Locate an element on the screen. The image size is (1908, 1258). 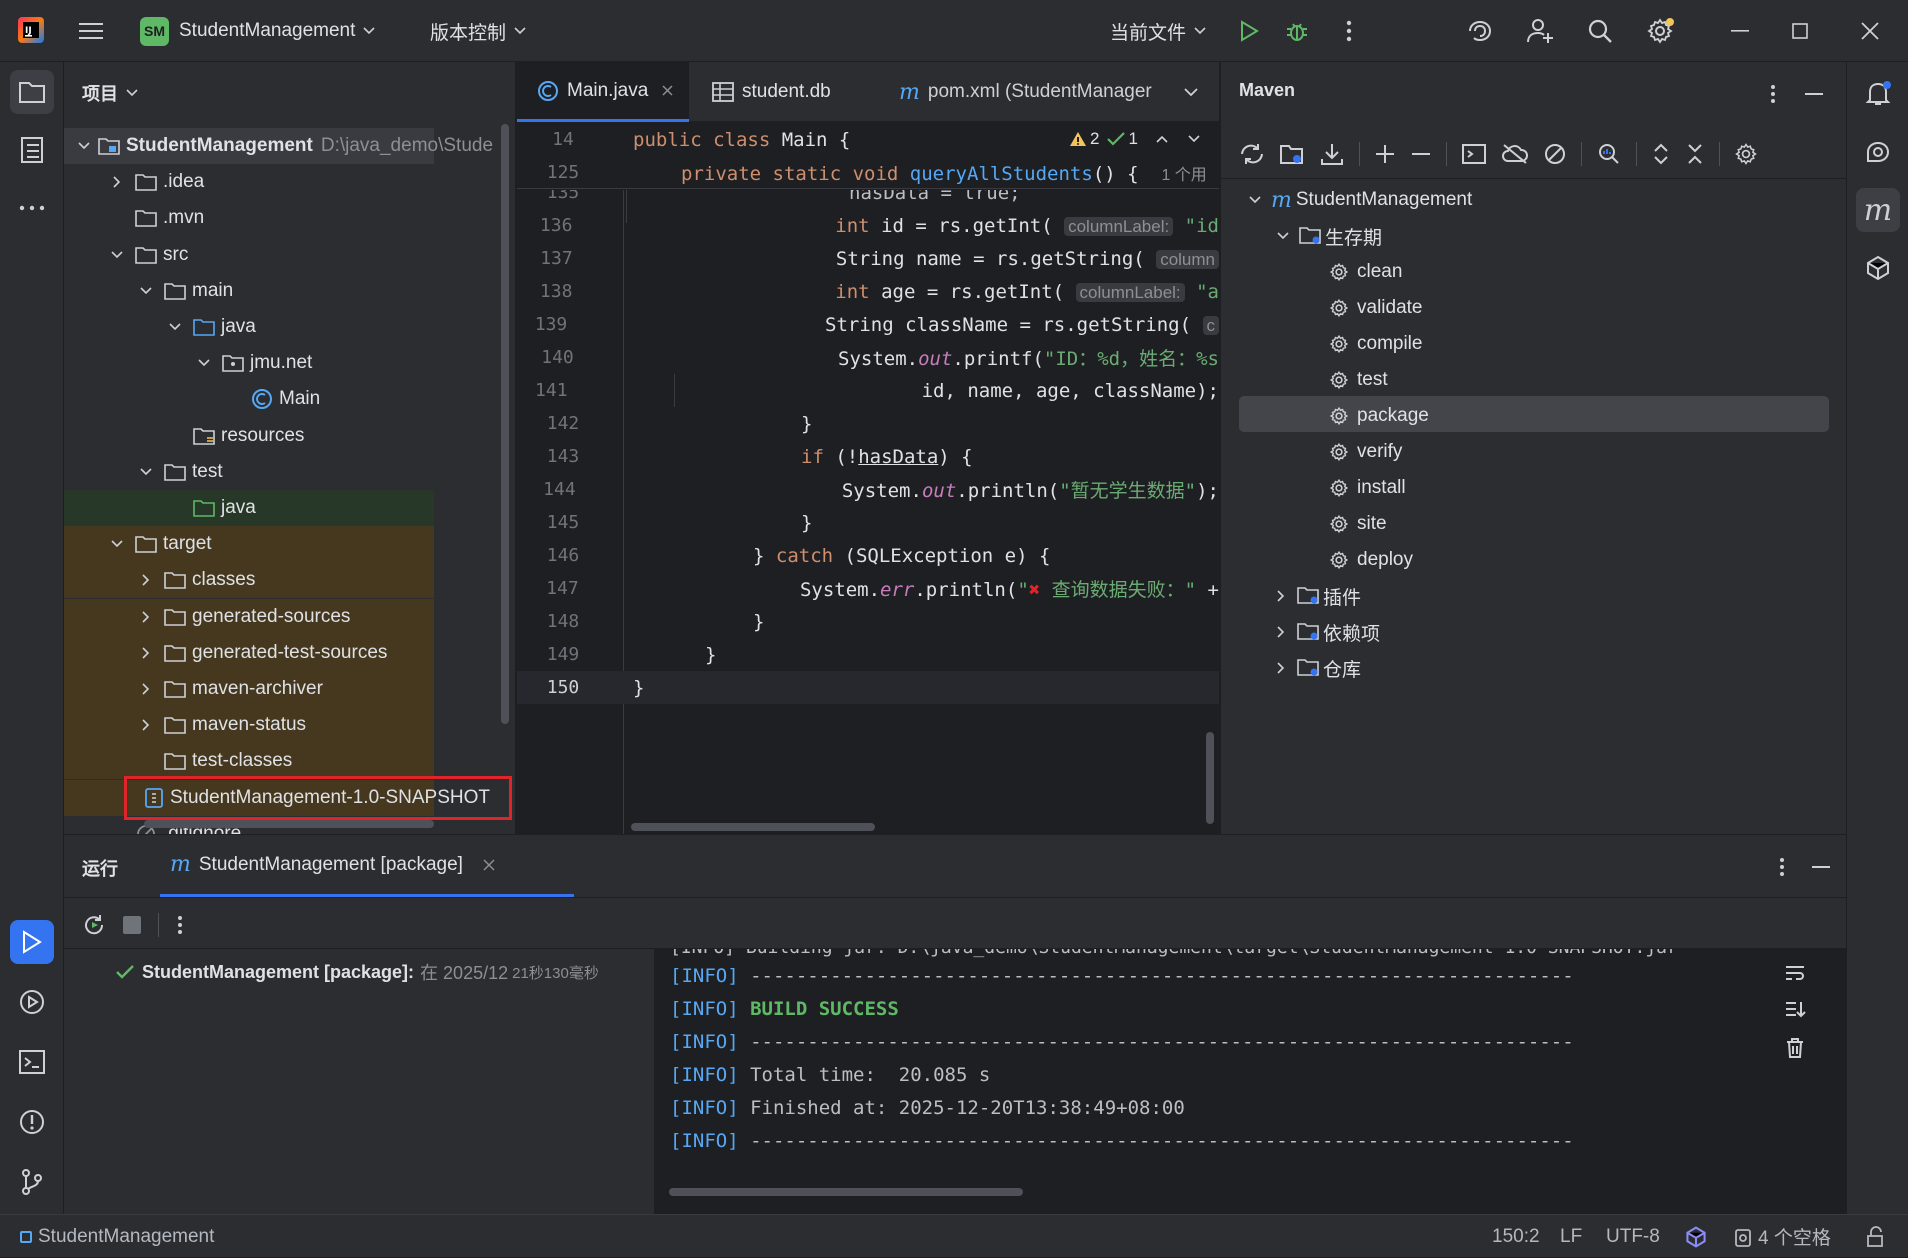
ai-assistant-icon is located at coordinates (1480, 31).